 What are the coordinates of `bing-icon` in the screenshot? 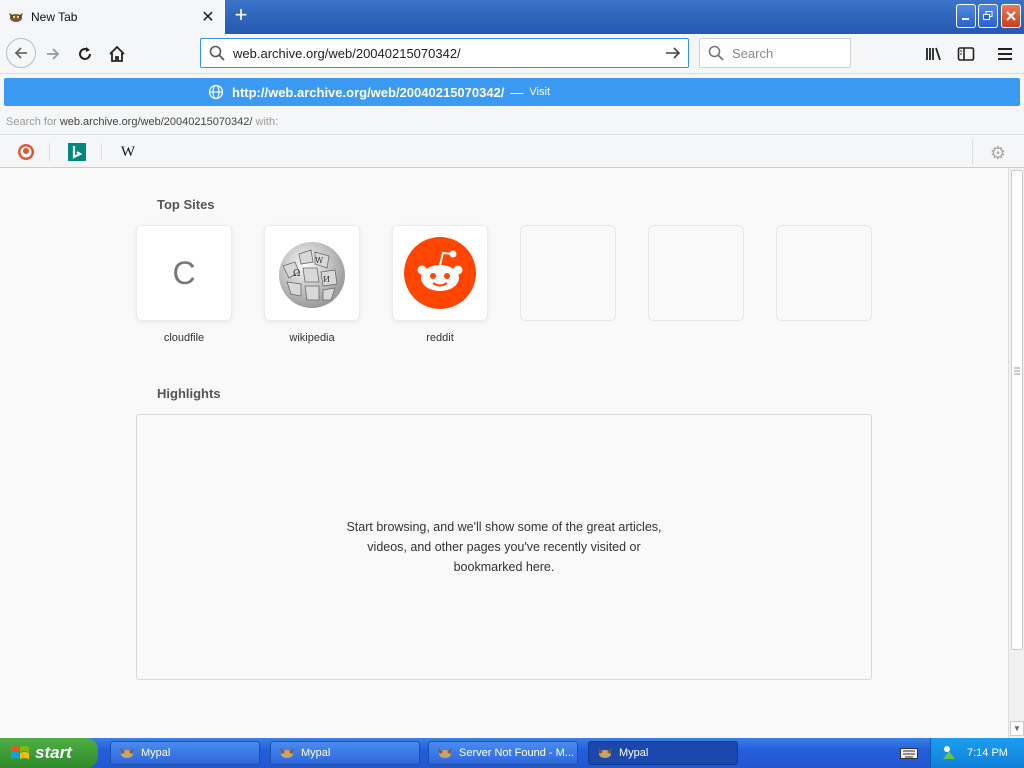 It's located at (77, 152).